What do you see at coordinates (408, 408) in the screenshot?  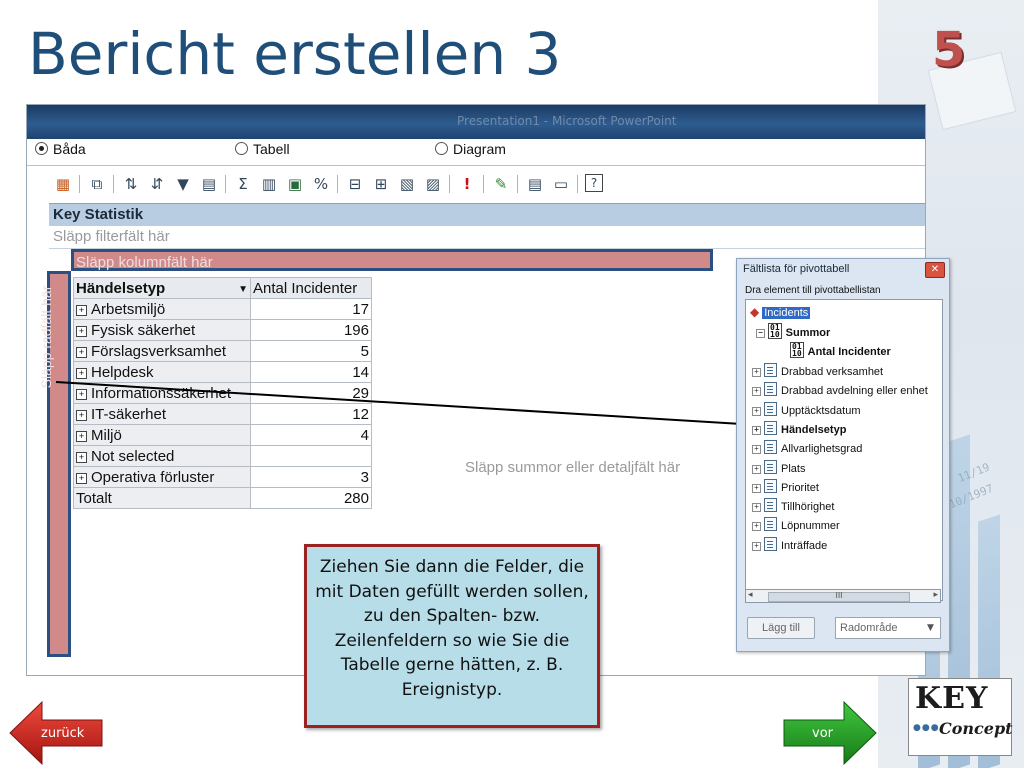 I see `arrow-line` at bounding box center [408, 408].